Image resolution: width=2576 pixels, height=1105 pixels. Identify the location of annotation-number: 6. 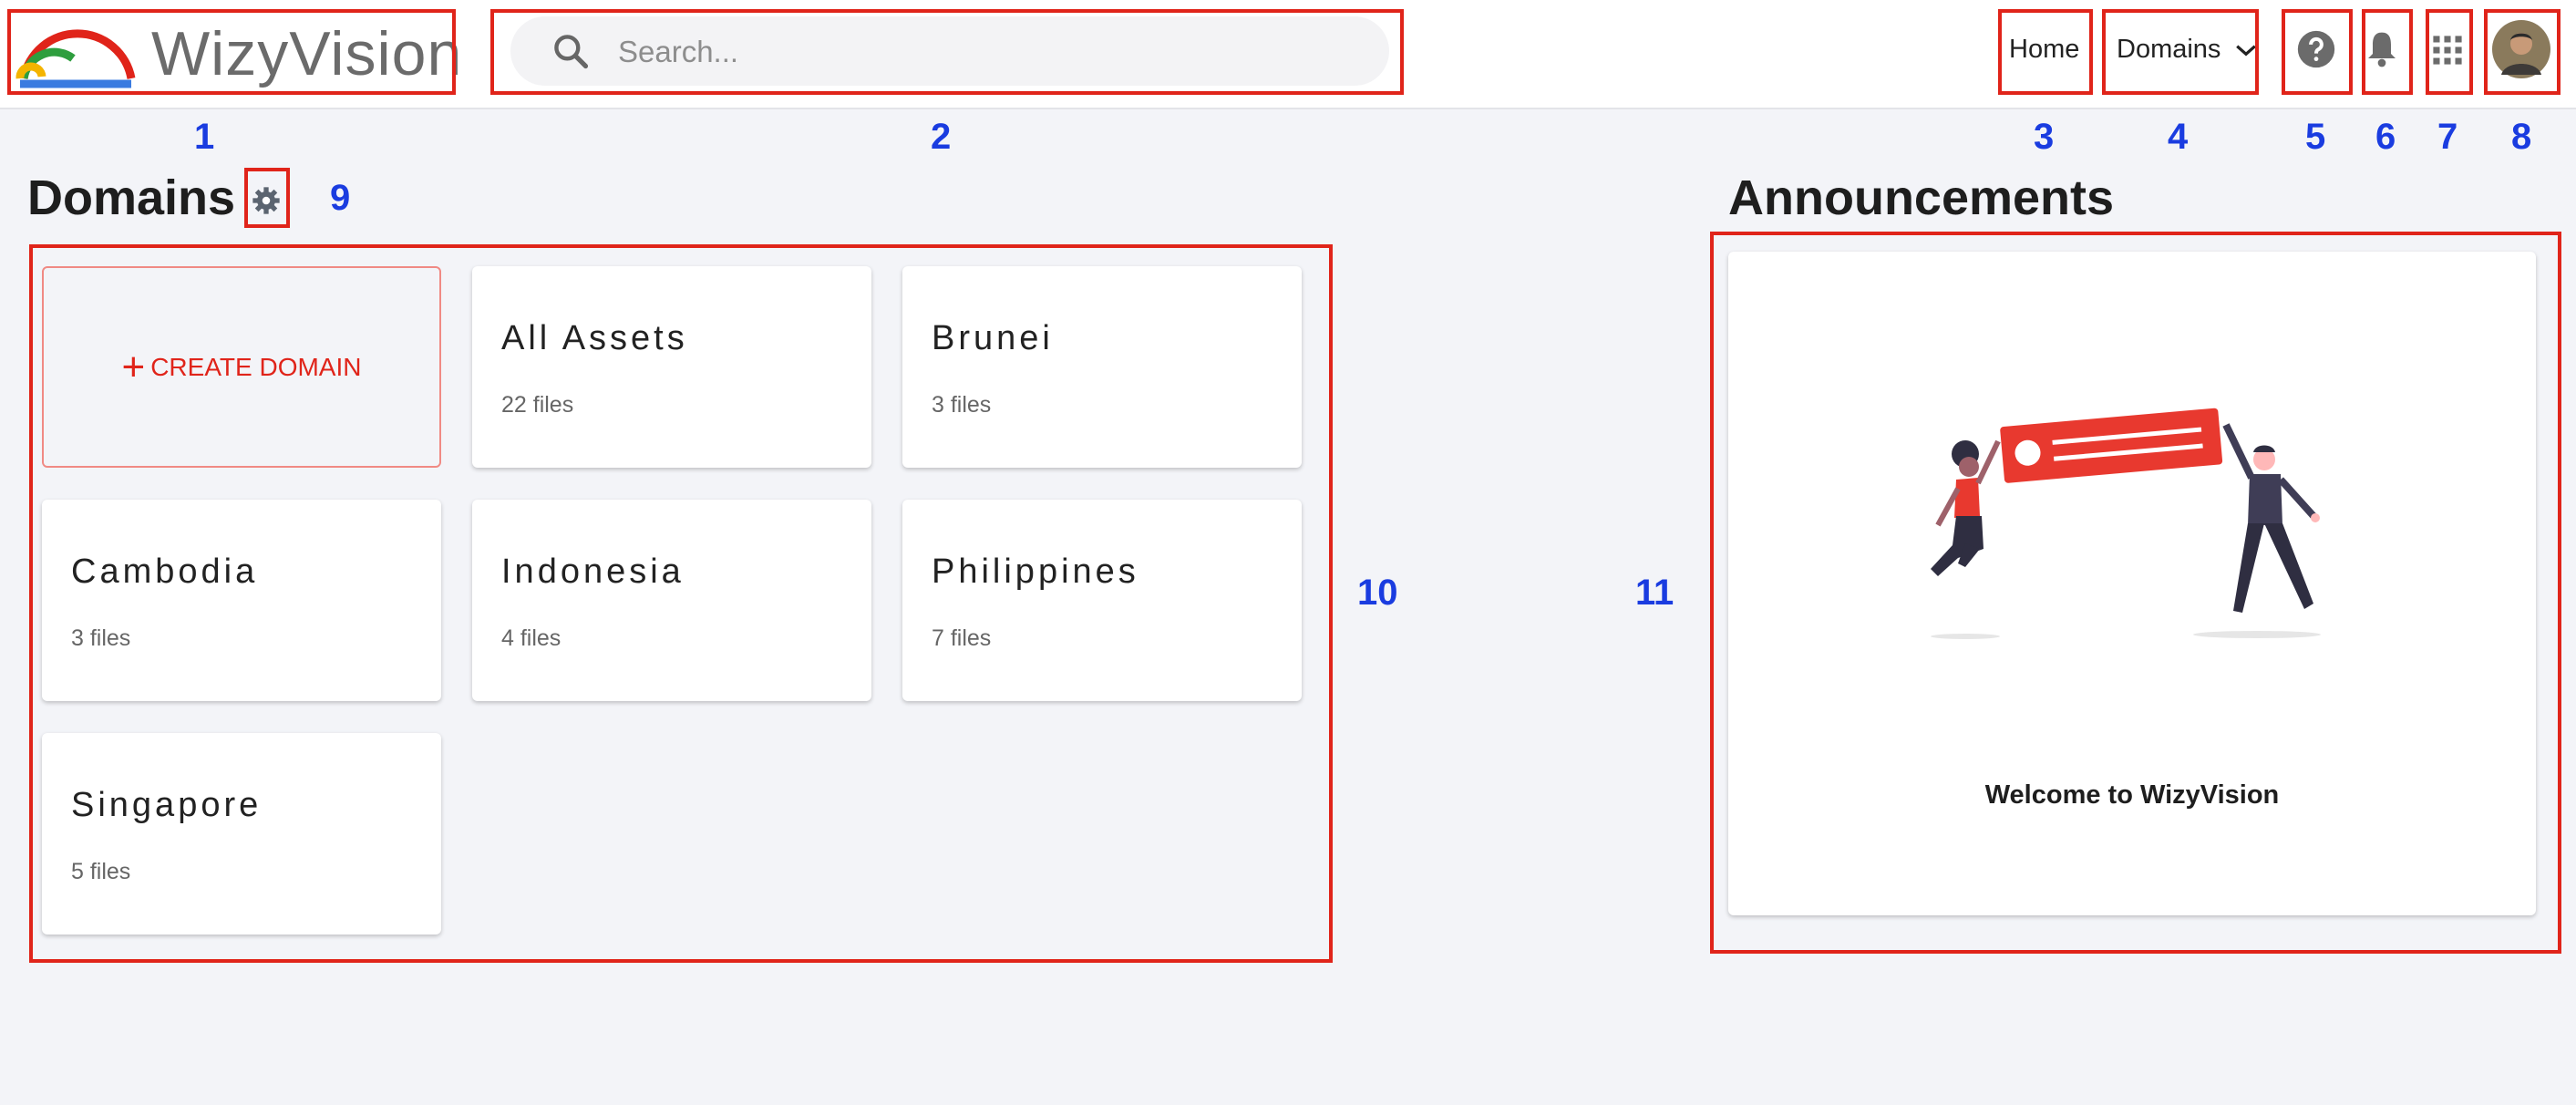
(2385, 137).